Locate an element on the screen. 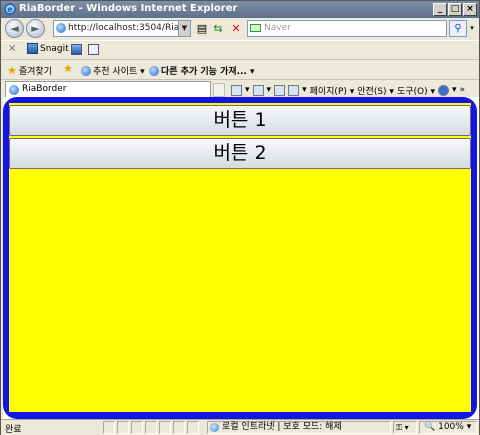 The height and width of the screenshot is (435, 480). mail-icon is located at coordinates (280, 90).